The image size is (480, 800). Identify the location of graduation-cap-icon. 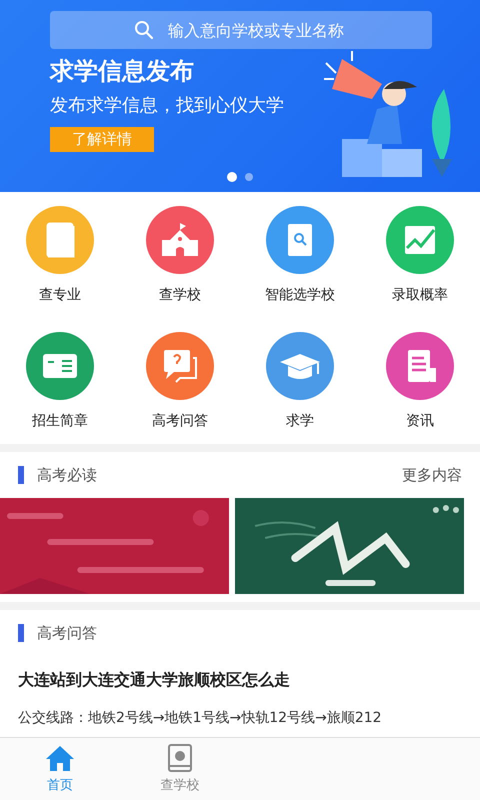
(300, 366).